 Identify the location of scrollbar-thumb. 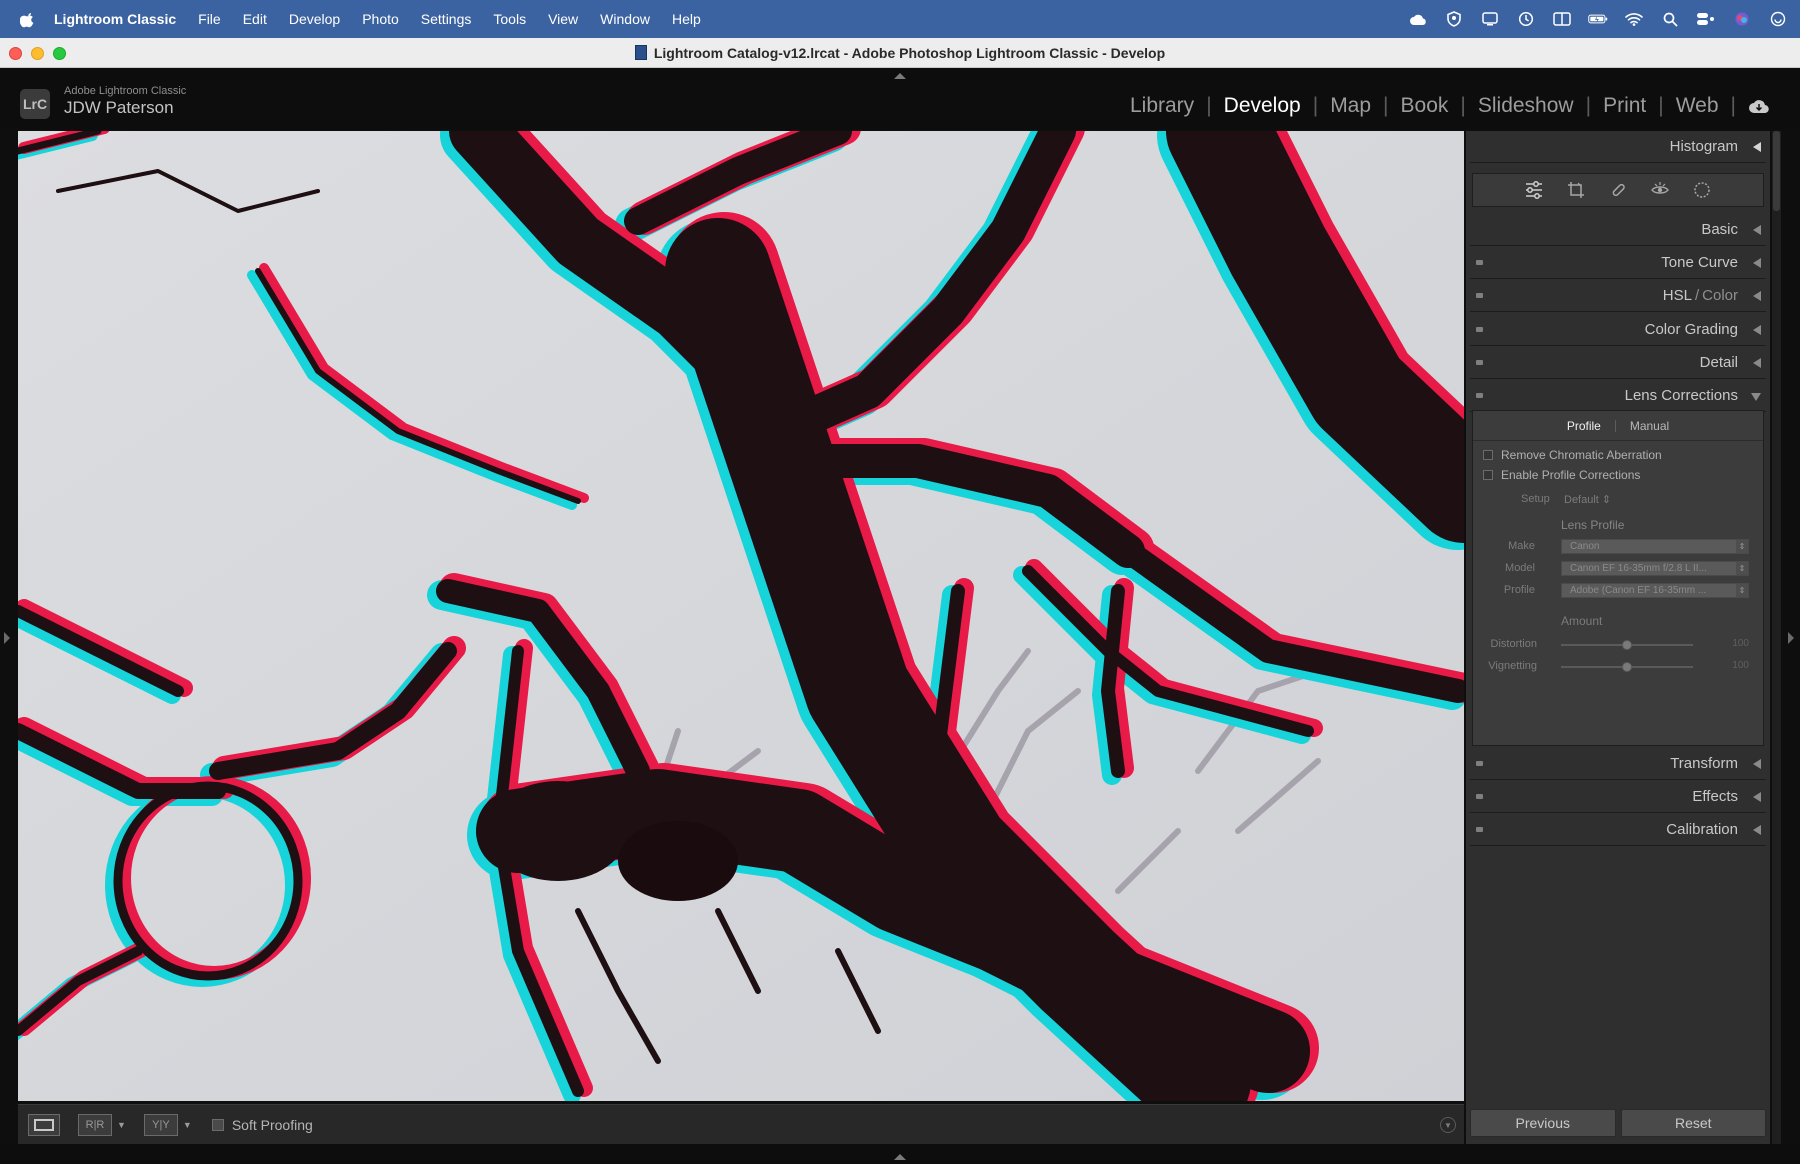
(1776, 171).